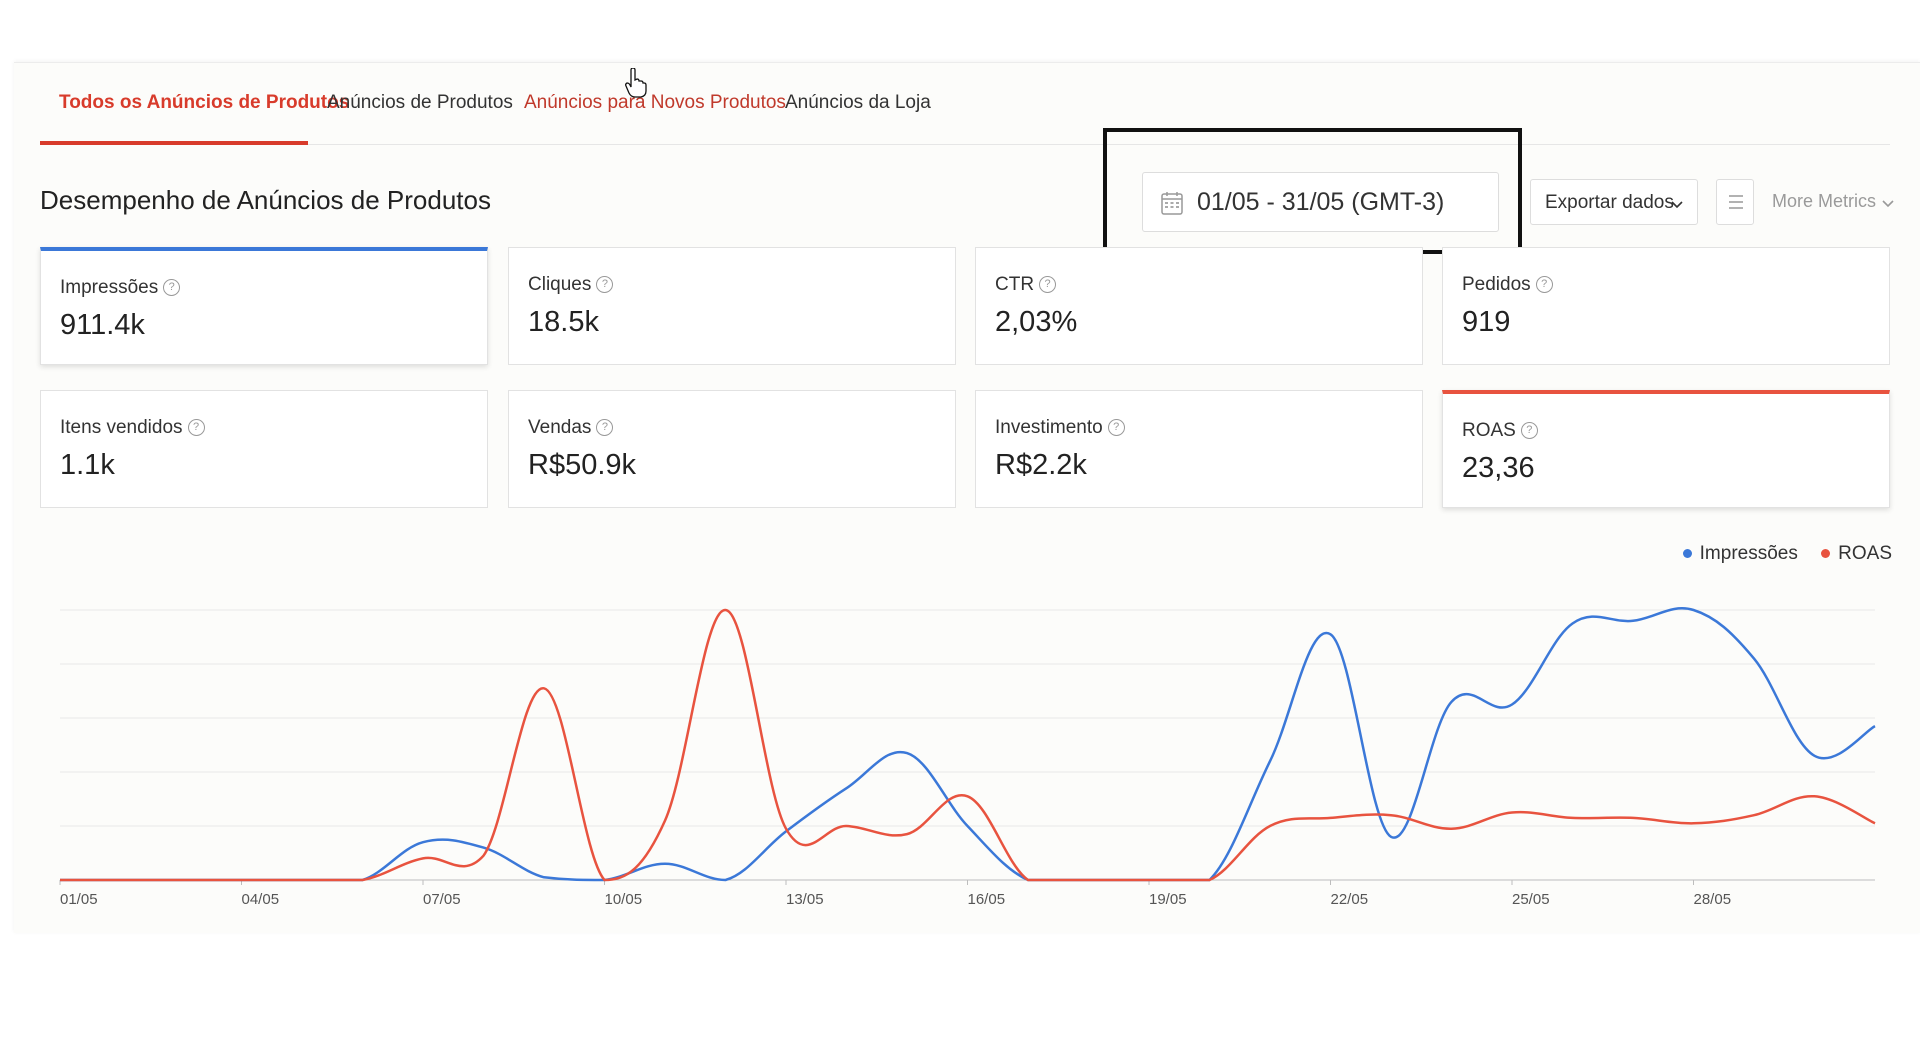 The height and width of the screenshot is (1040, 1920). I want to click on x-tick-label: 19/05, so click(1168, 899).